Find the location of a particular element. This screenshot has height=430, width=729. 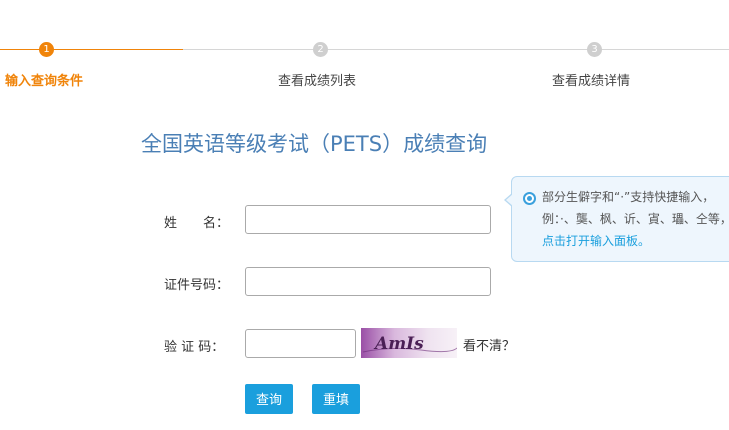

info-radio-icon is located at coordinates (529, 198).